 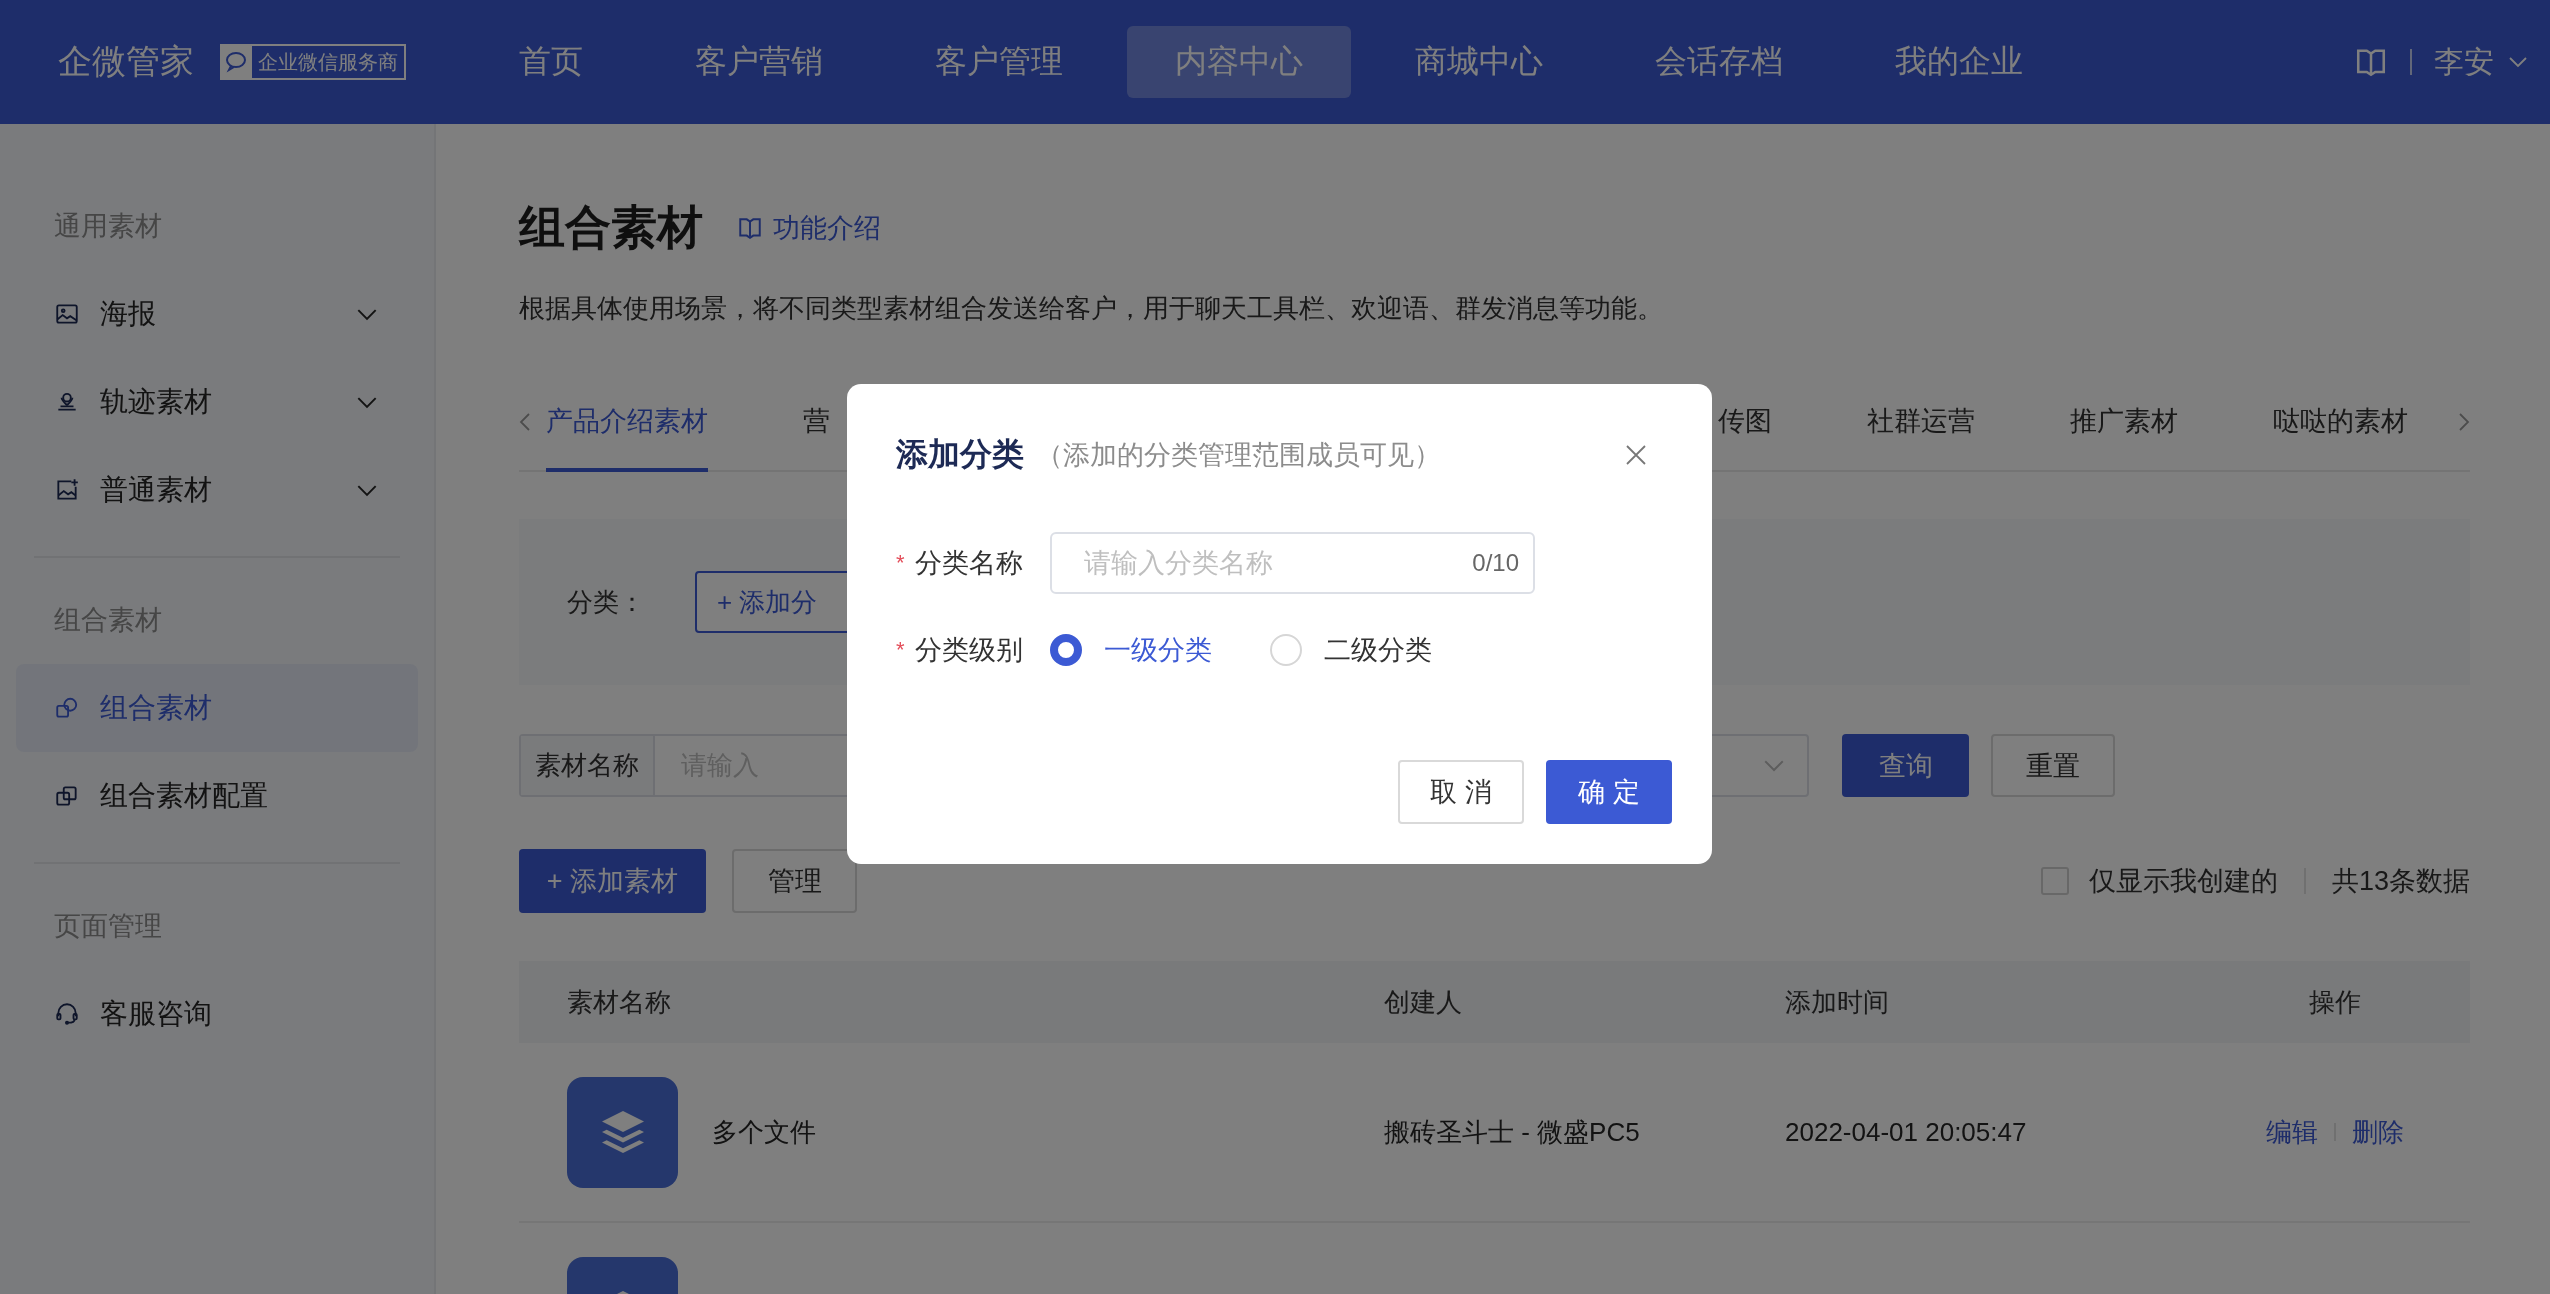 I want to click on column-header: 创建人, so click(x=1423, y=1001).